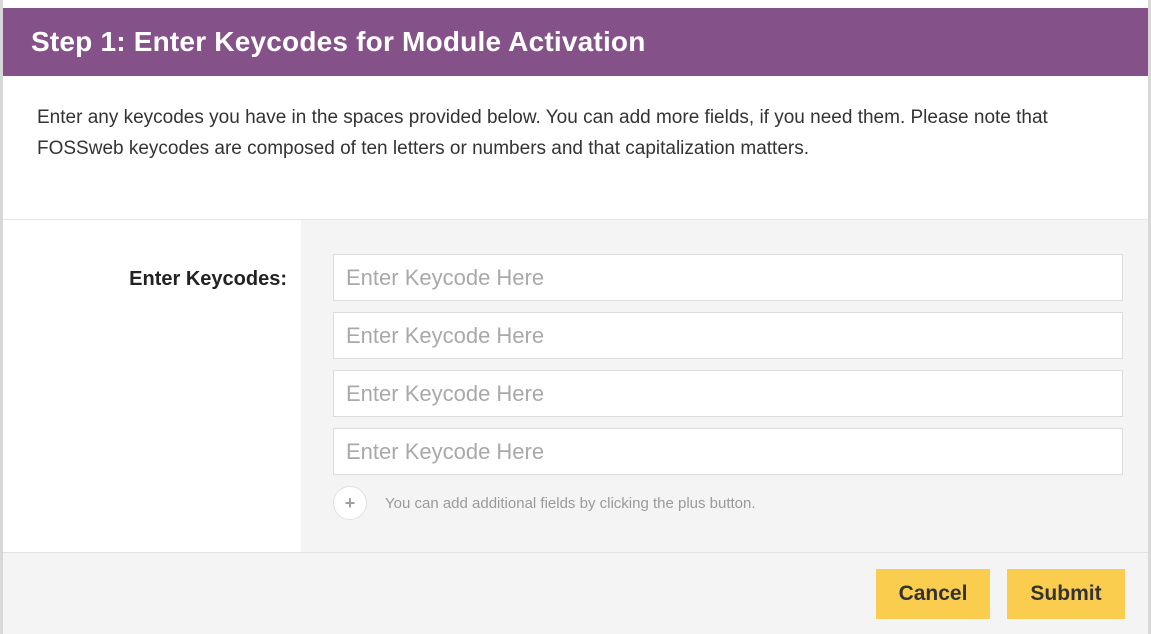 This screenshot has width=1151, height=634. I want to click on cancel-button: Cancel, so click(933, 594).